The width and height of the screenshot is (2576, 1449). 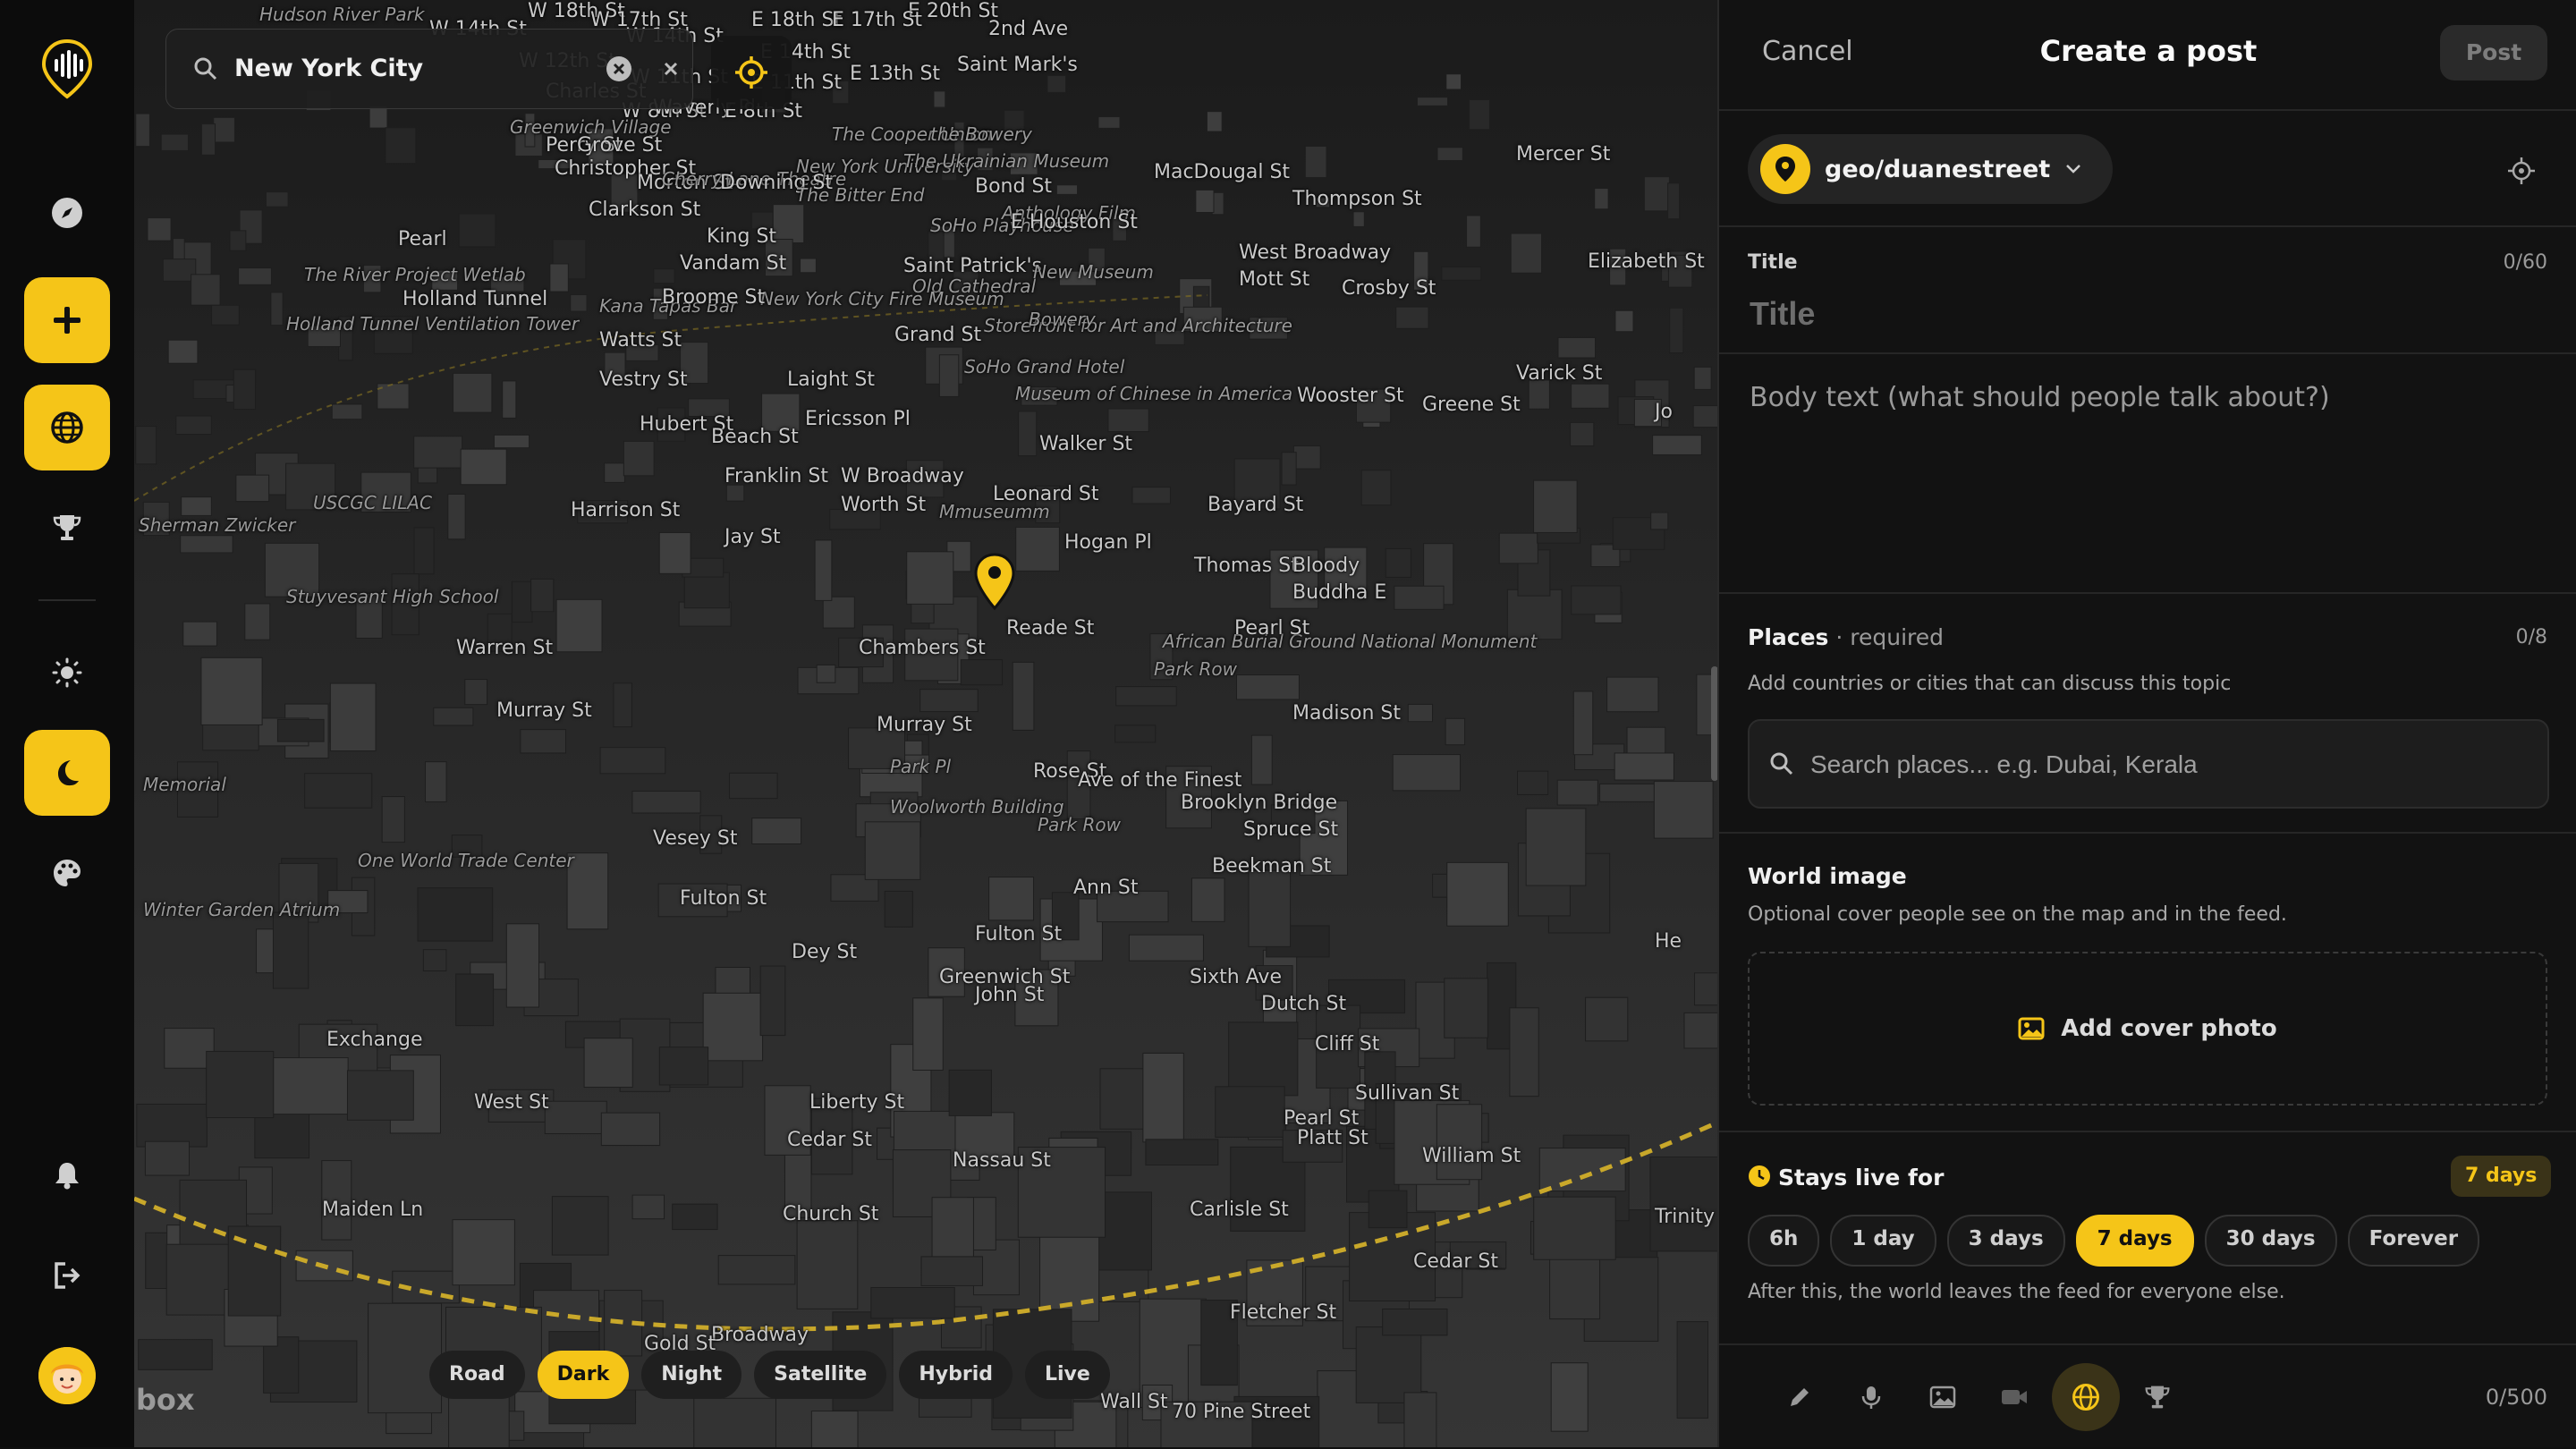 What do you see at coordinates (67, 320) in the screenshot?
I see `plus-icon` at bounding box center [67, 320].